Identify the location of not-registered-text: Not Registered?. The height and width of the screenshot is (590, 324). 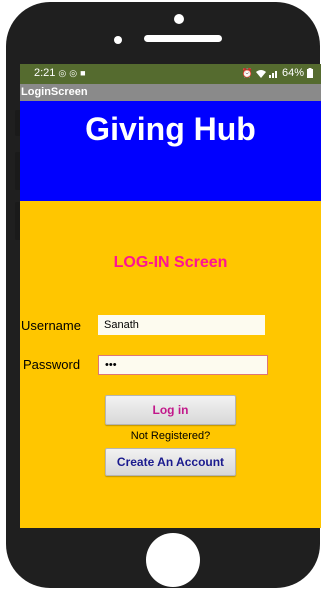
(170, 436).